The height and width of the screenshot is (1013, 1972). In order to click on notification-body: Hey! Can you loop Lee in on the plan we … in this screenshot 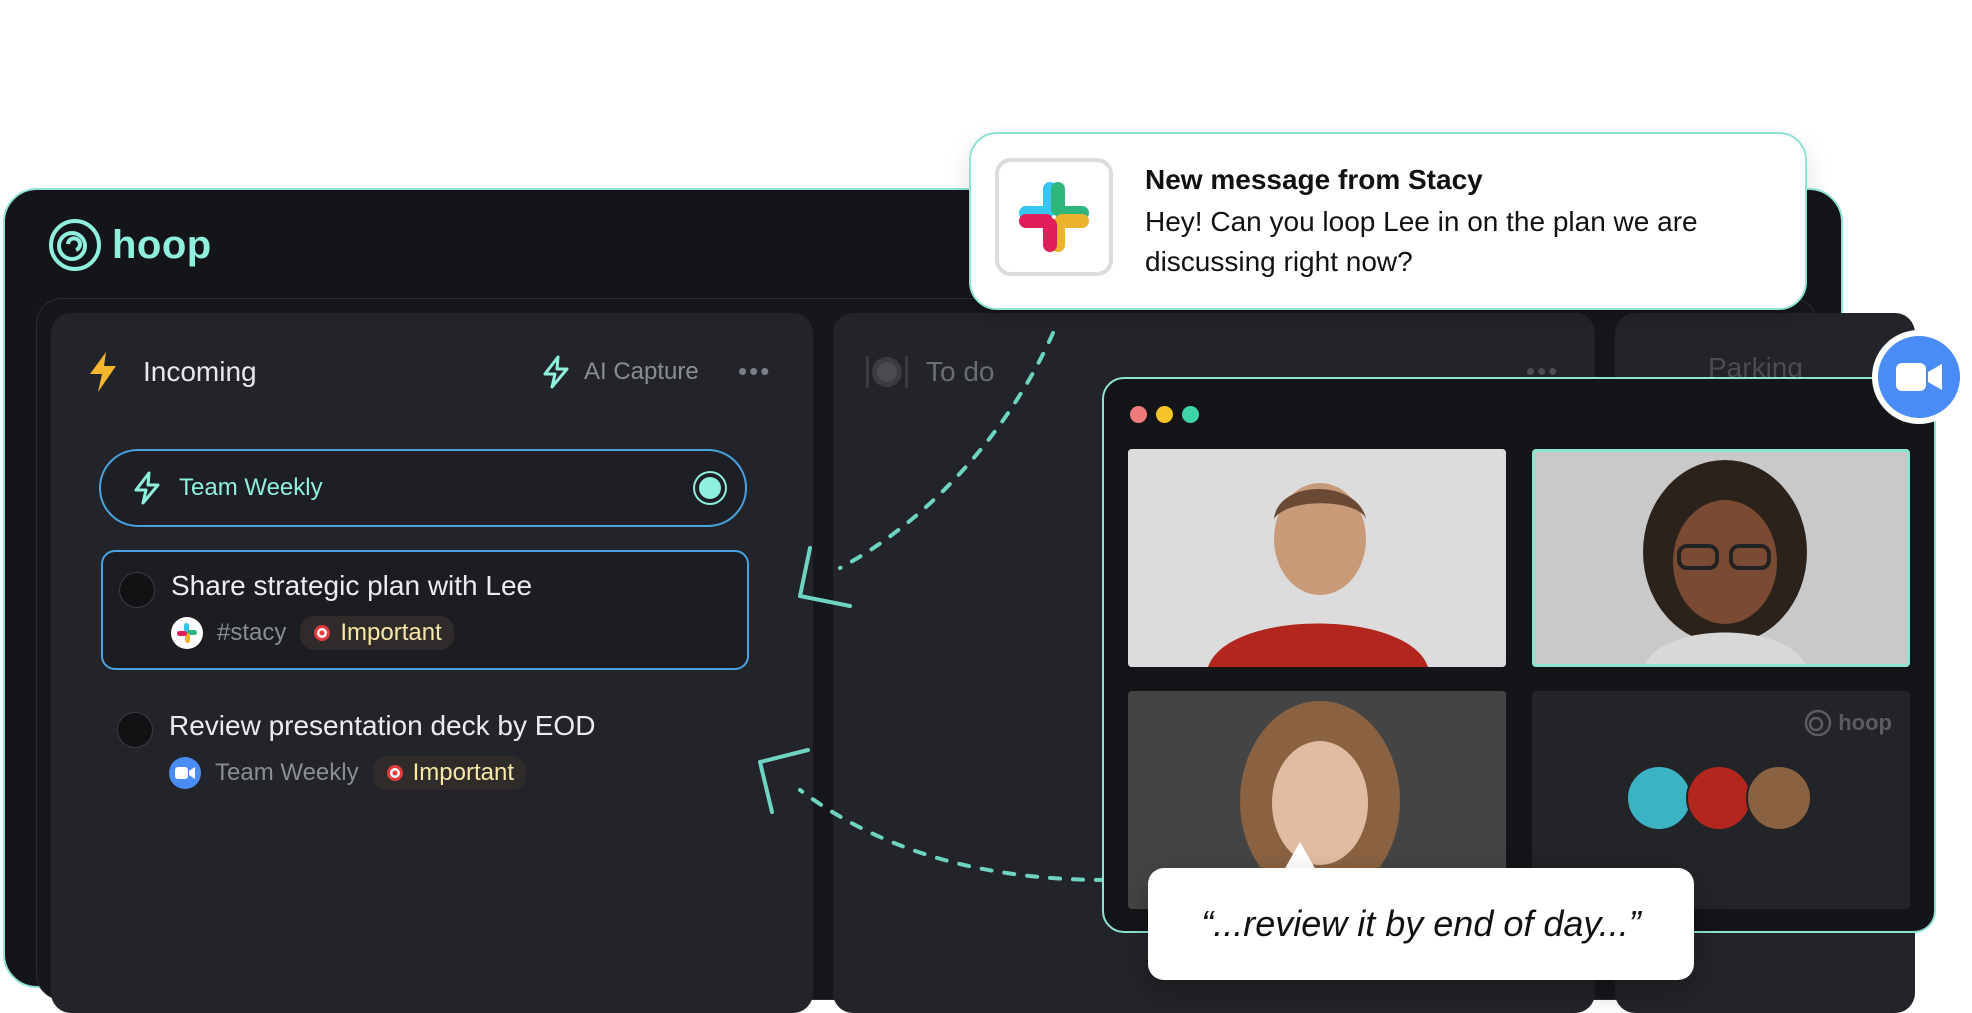, I will do `click(1421, 241)`.